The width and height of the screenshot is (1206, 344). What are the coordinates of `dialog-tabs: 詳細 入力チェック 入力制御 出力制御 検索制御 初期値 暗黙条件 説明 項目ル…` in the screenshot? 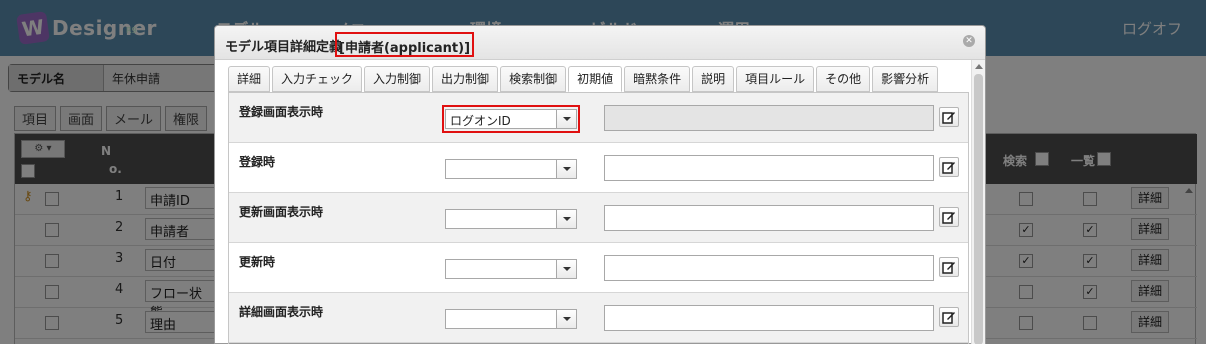 It's located at (584, 79).